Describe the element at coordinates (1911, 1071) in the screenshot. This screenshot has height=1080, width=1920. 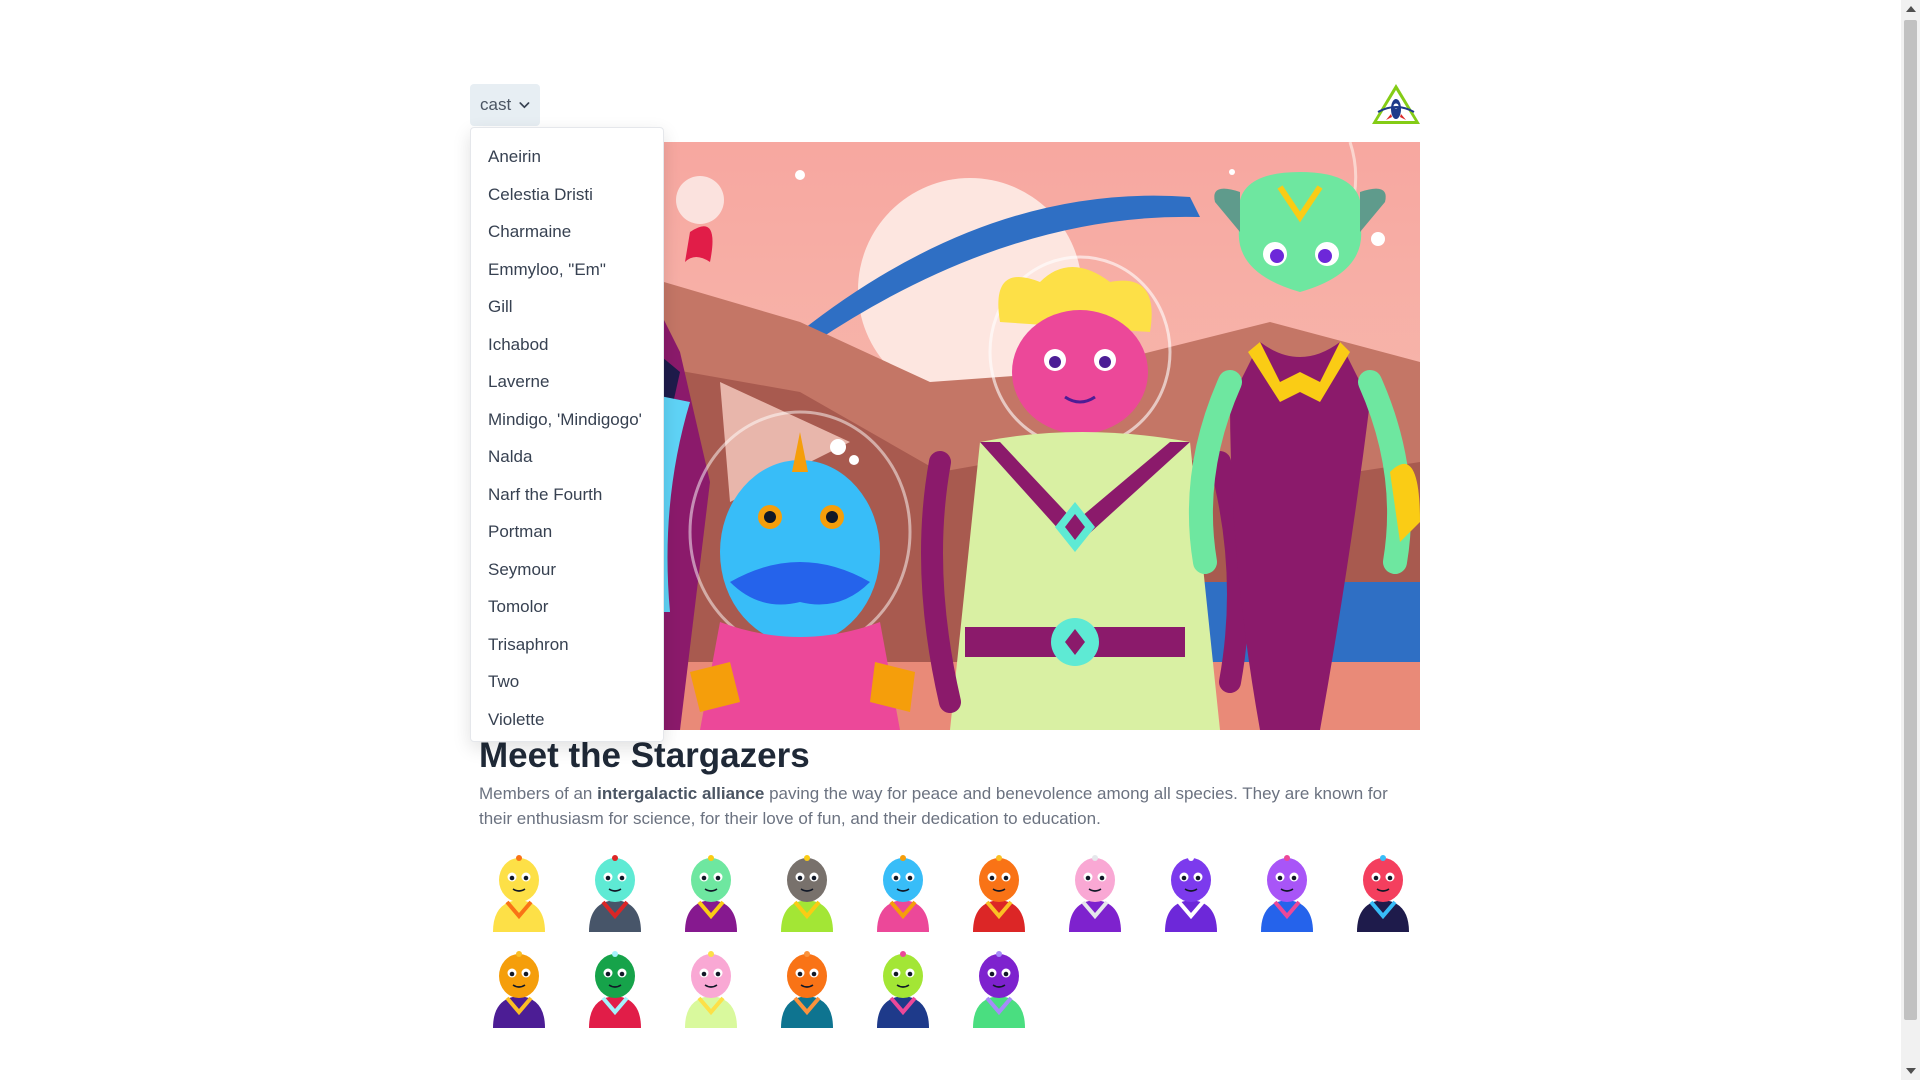
I see `scroll-down-arrow-icon` at that location.